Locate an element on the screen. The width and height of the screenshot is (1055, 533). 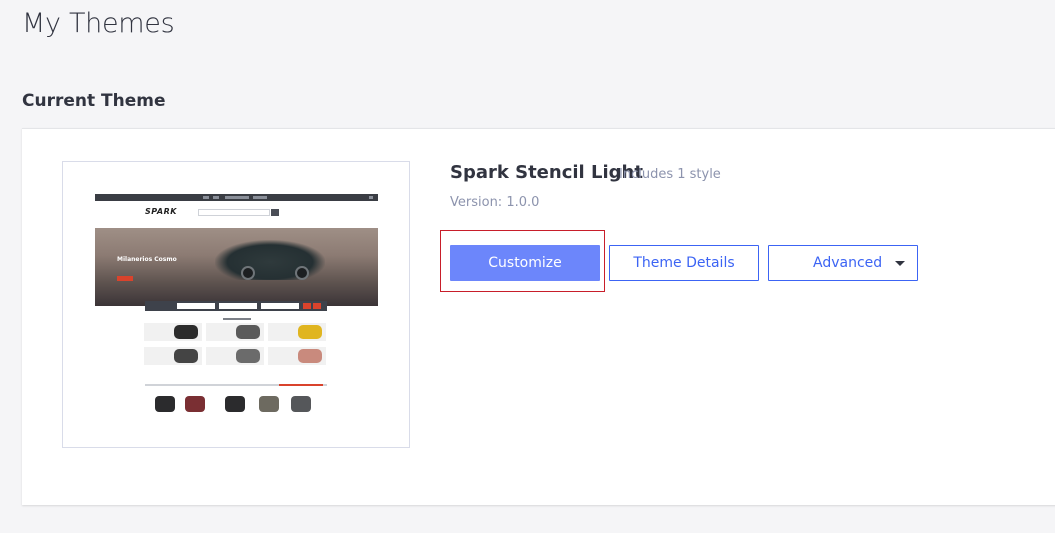
preview-nav is located at coordinates (243, 229).